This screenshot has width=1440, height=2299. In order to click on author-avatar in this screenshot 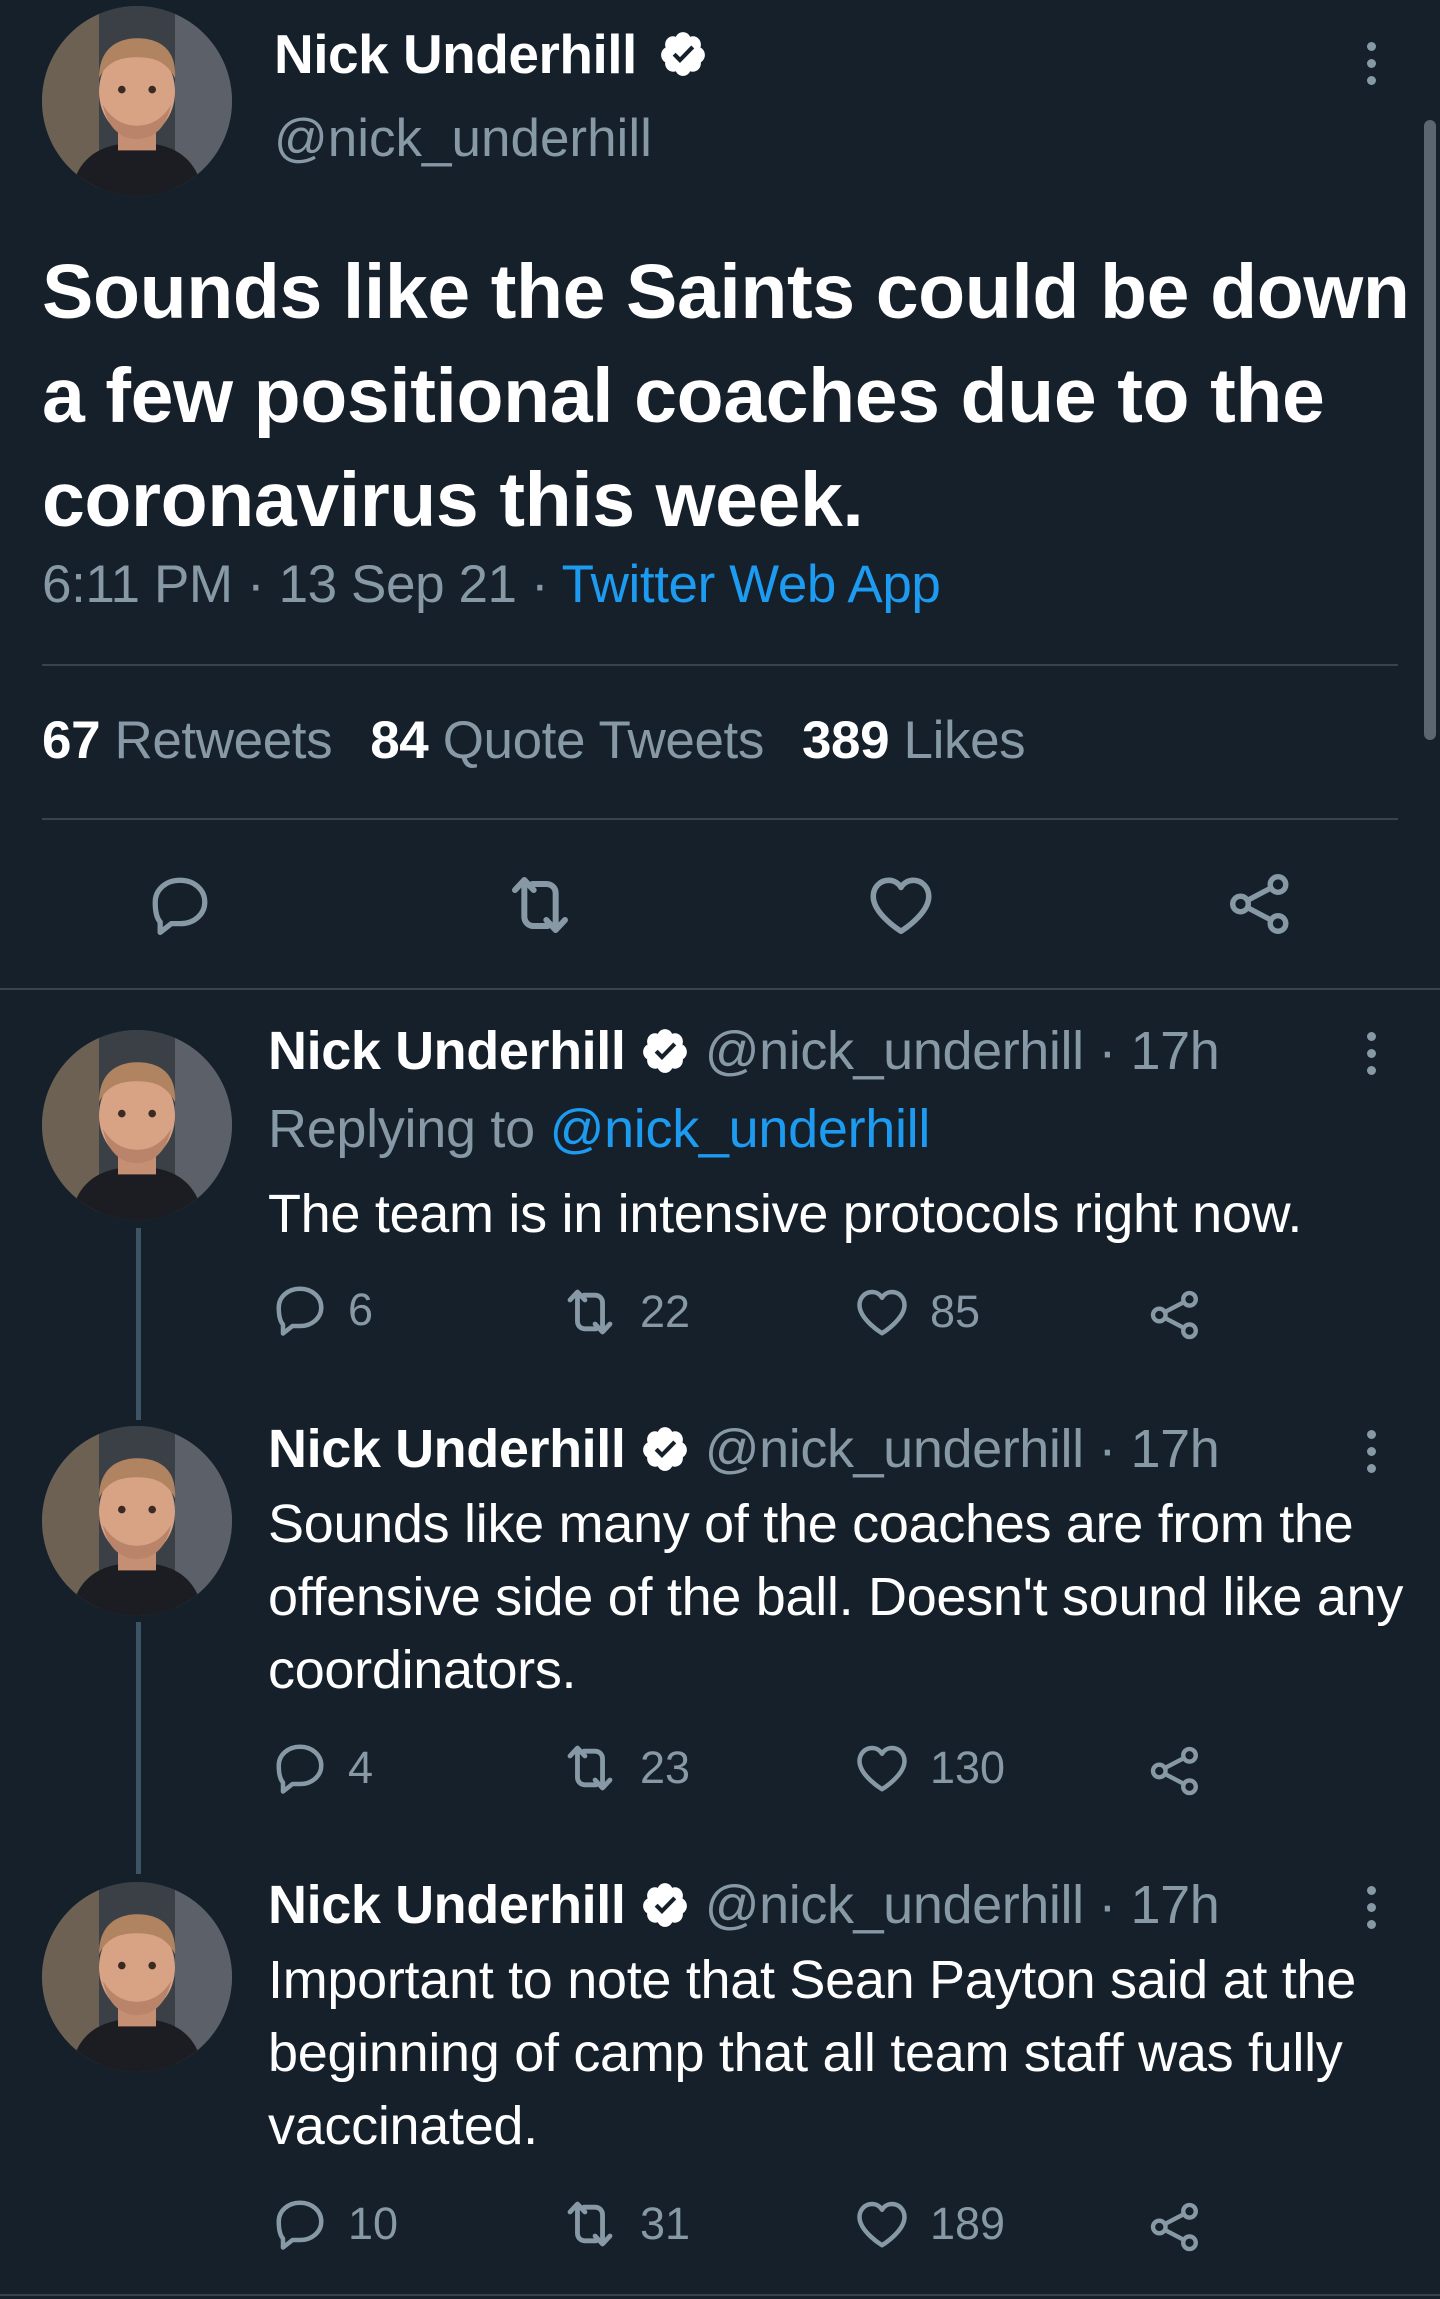, I will do `click(137, 101)`.